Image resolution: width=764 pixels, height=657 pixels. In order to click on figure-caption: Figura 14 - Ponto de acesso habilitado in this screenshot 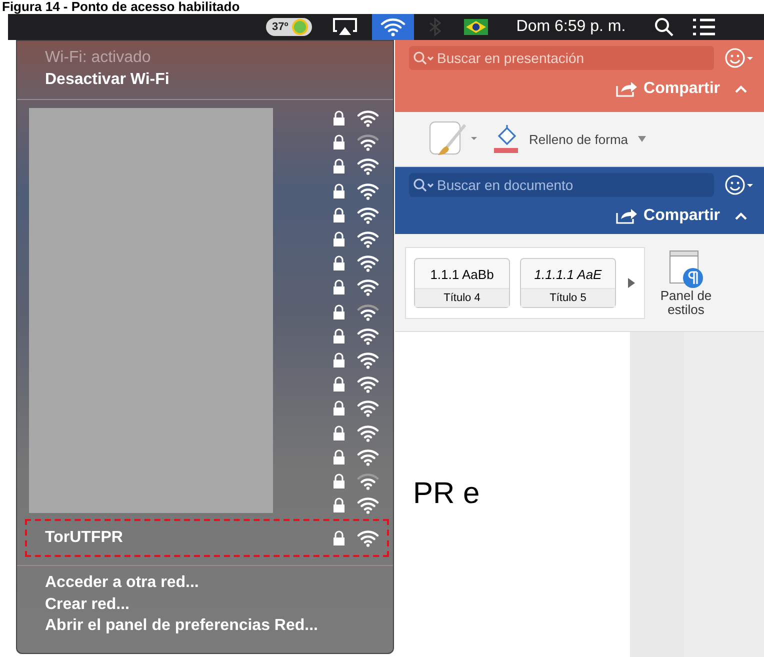, I will do `click(121, 7)`.